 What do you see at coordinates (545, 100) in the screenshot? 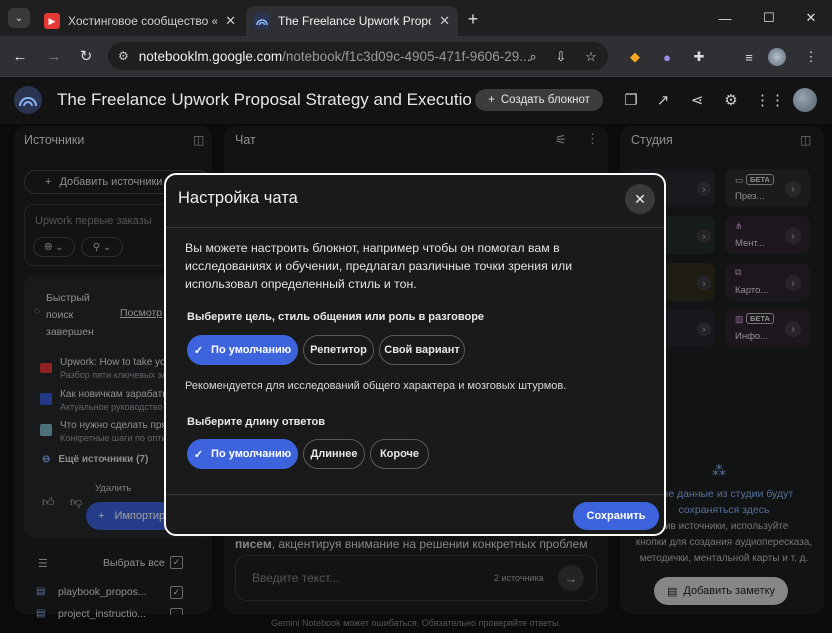
I see `create-notebook-label: Создать блокнот` at bounding box center [545, 100].